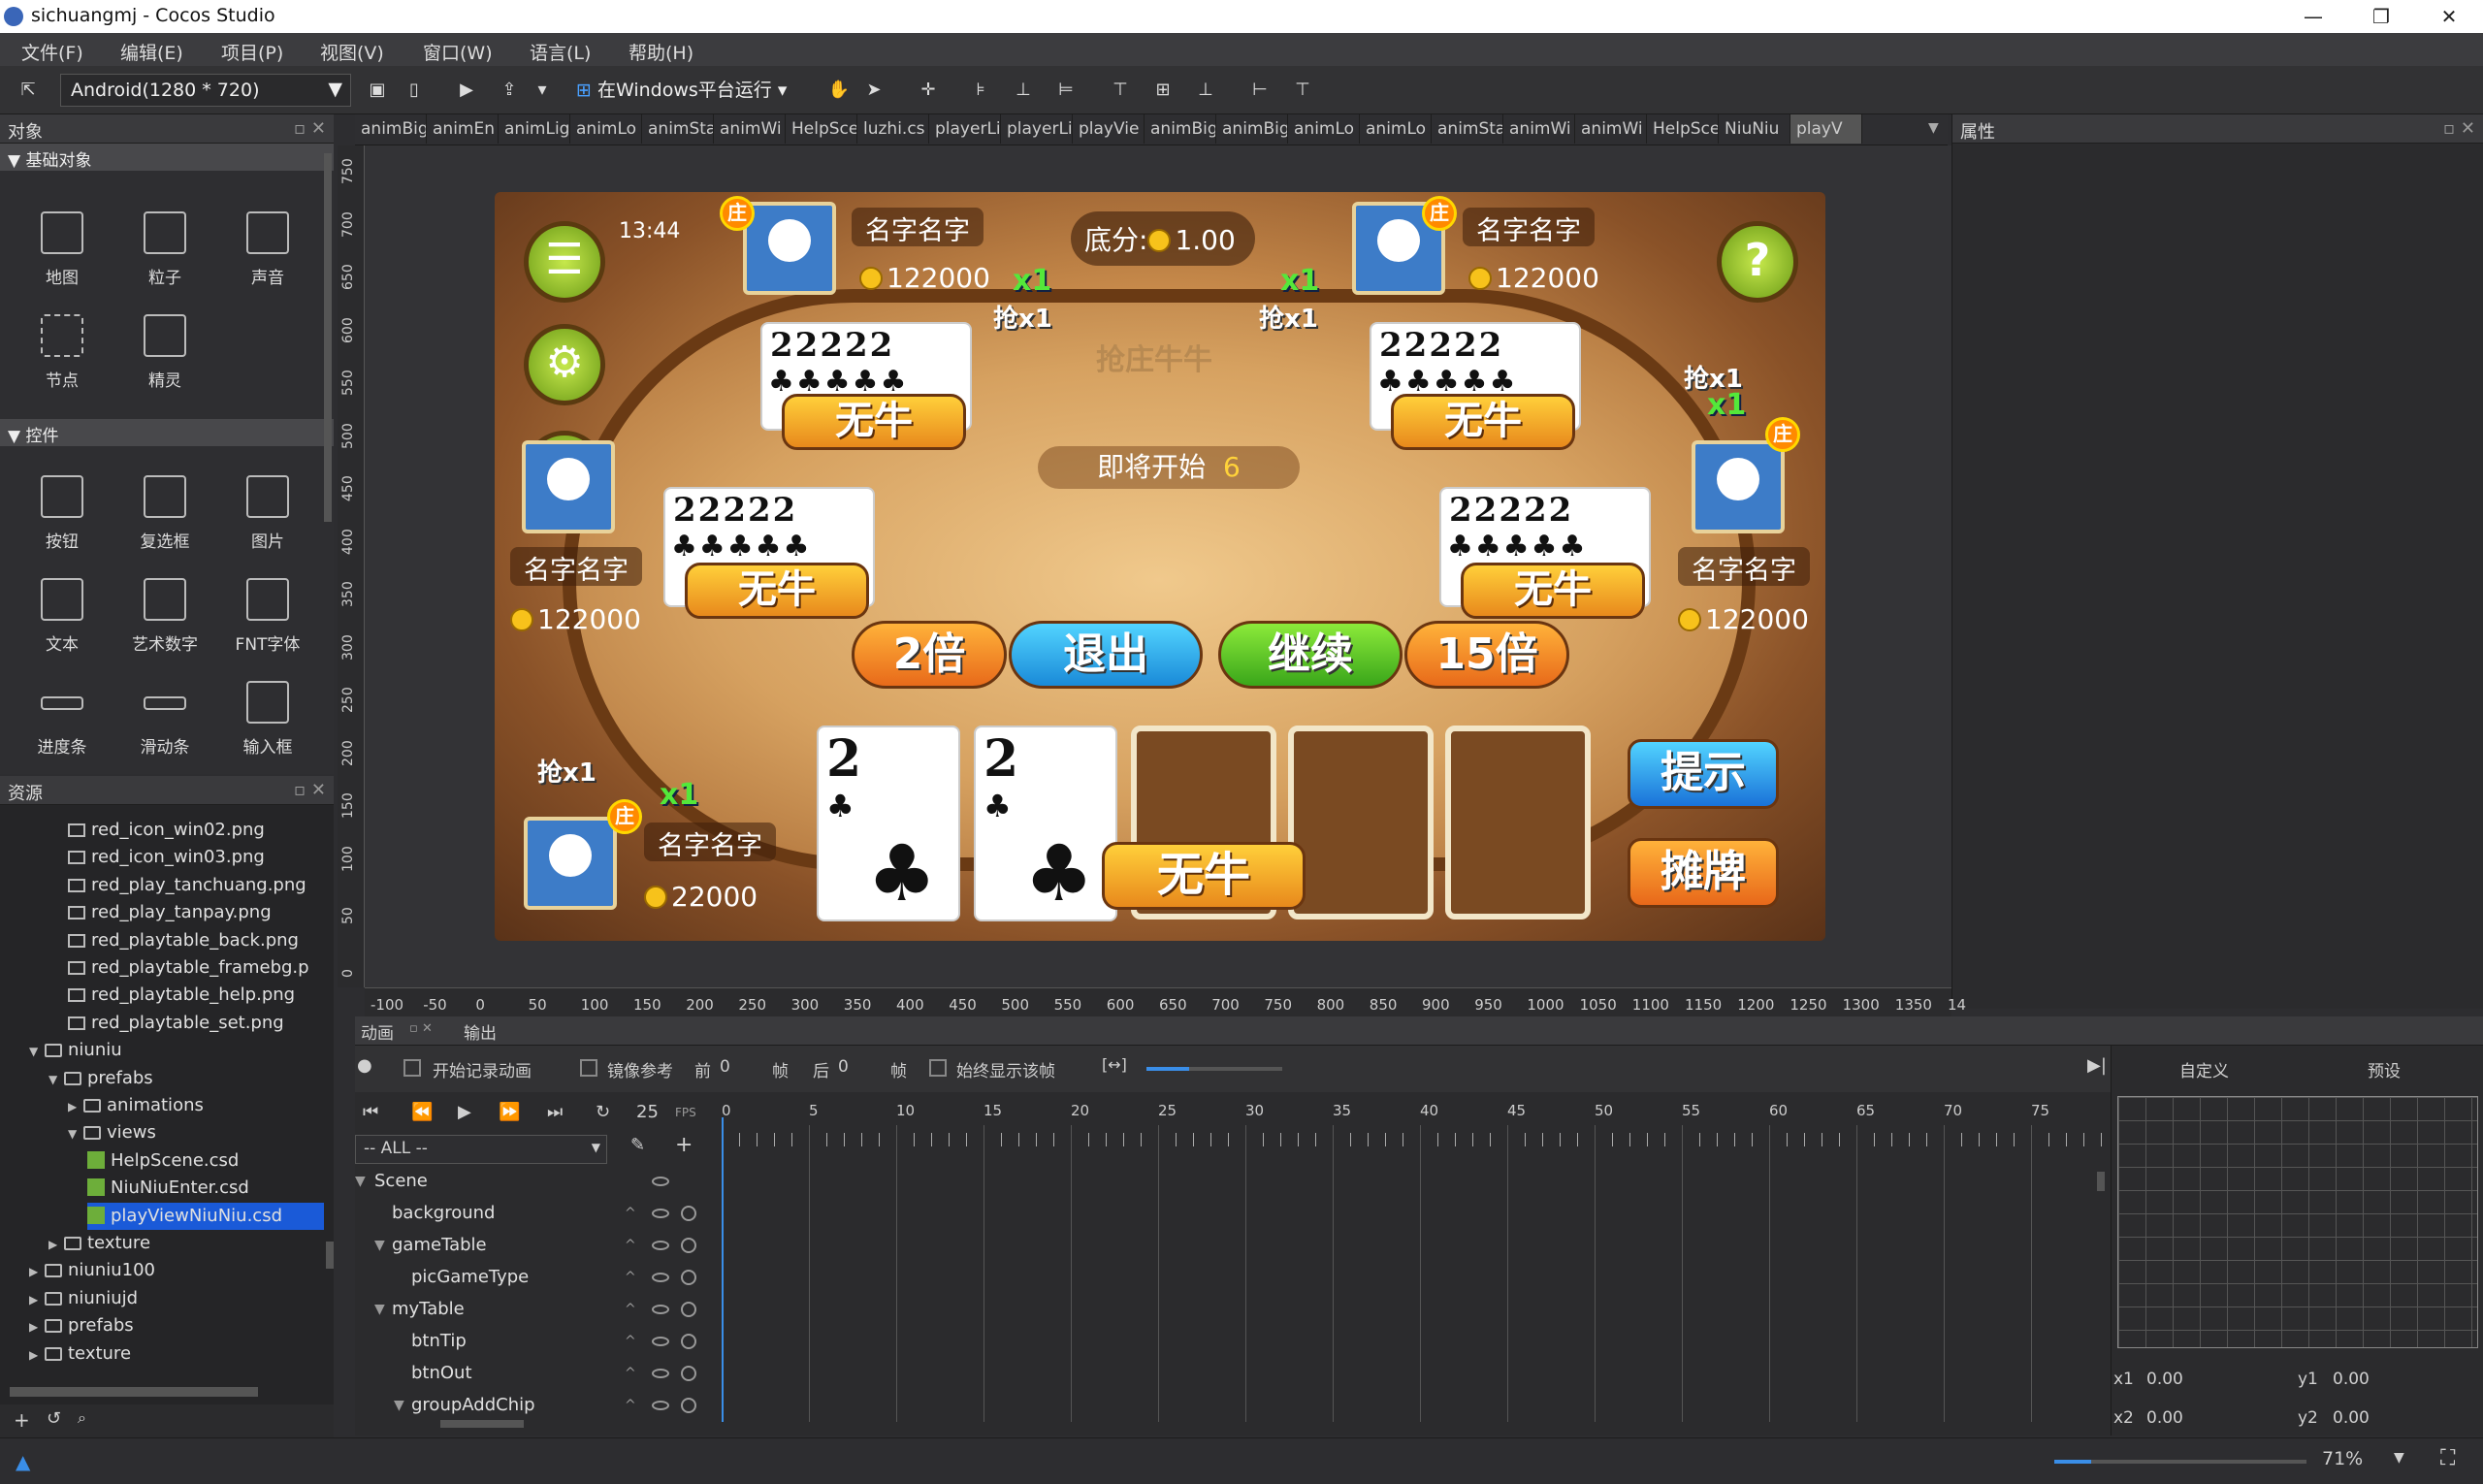 The image size is (2483, 1484). Describe the element at coordinates (481, 1149) in the screenshot. I see `node-filter-dropdown: -- ALL -- ▼` at that location.